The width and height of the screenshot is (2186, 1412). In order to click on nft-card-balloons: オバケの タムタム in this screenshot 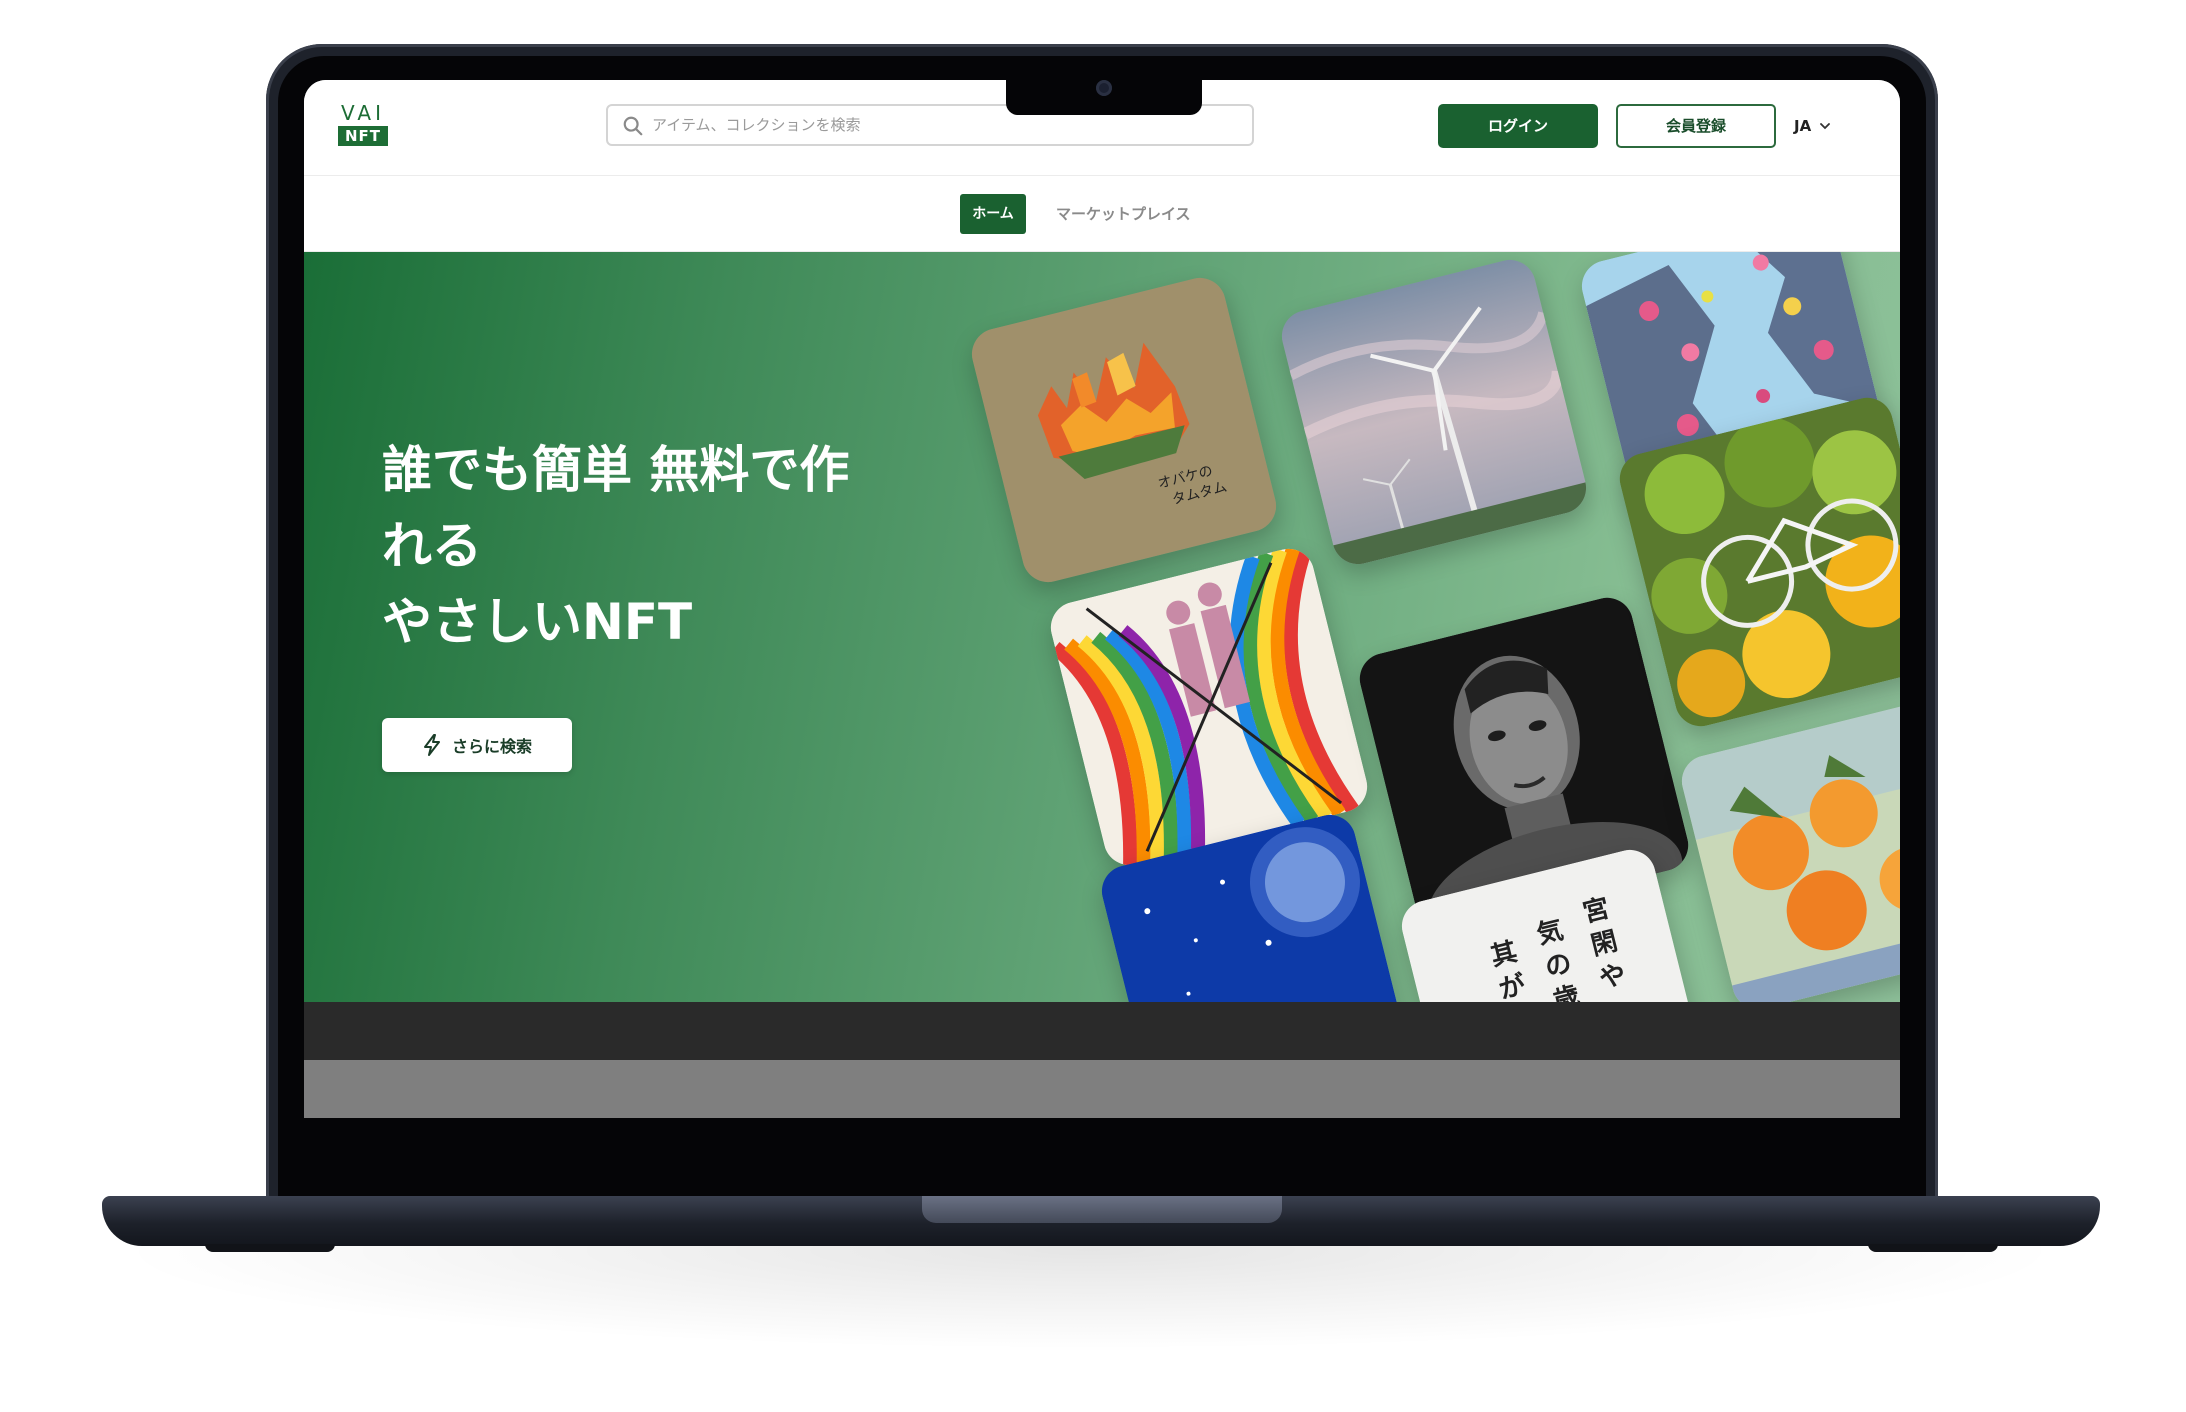, I will do `click(1124, 430)`.